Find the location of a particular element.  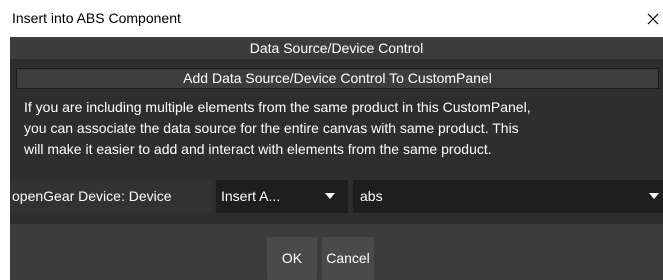

title-bar: Insert into ABS Component is located at coordinates (331, 18).